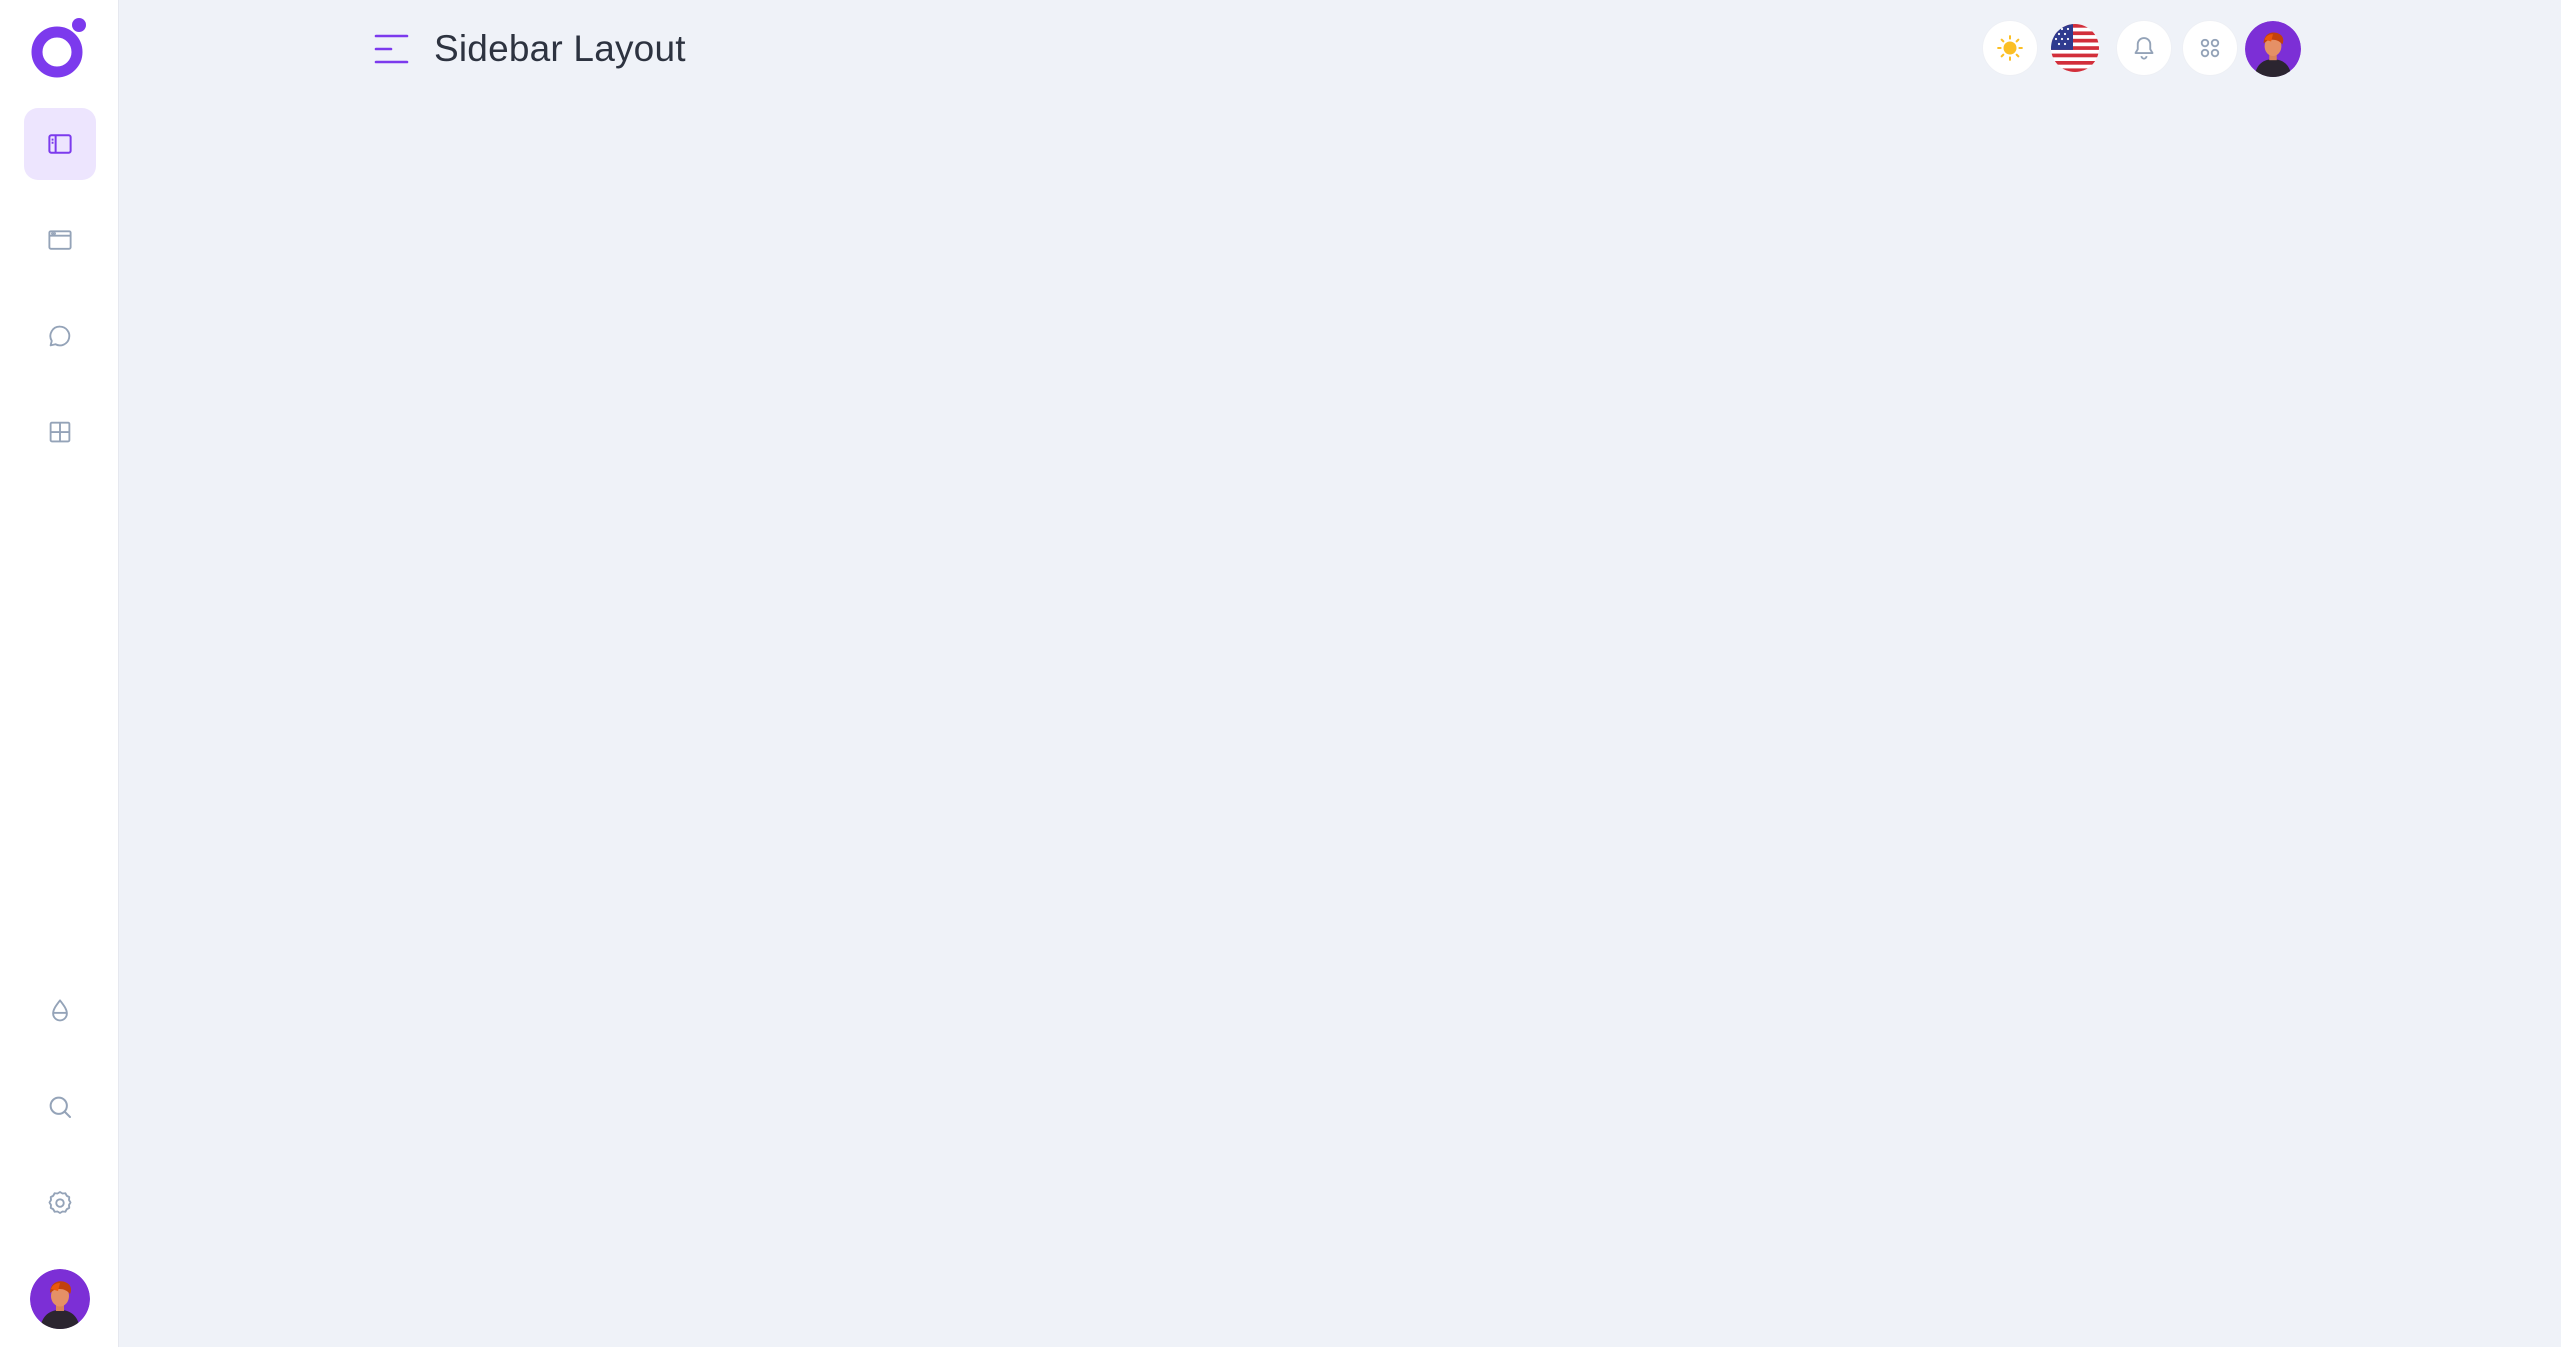 Image resolution: width=2561 pixels, height=1347 pixels. I want to click on sidebar-item-window, so click(60, 240).